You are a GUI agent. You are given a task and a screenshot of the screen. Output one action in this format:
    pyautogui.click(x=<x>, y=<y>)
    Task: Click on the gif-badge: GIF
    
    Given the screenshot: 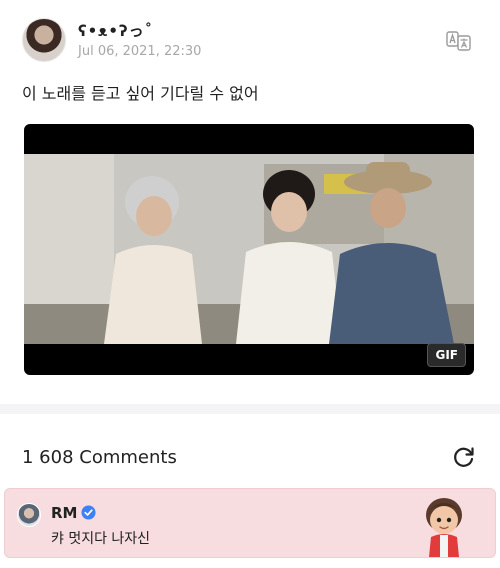 What is the action you would take?
    pyautogui.click(x=446, y=355)
    